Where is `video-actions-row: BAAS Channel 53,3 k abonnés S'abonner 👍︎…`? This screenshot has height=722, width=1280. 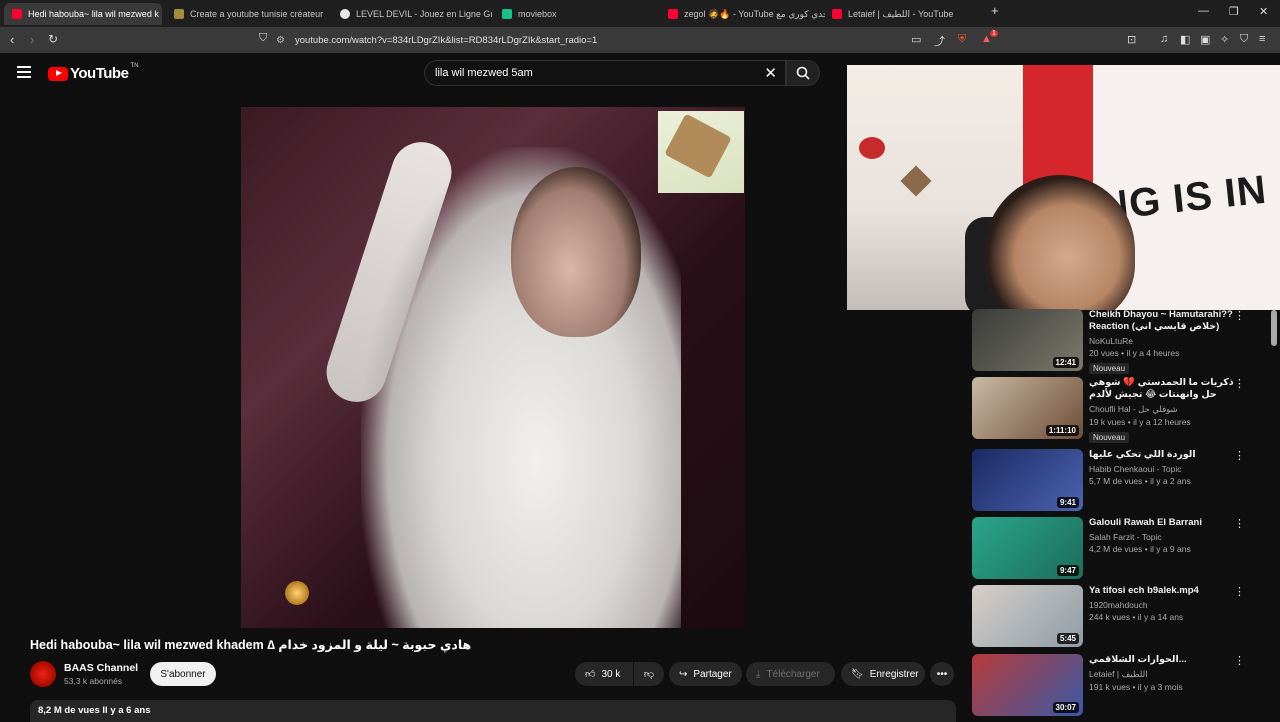 video-actions-row: BAAS Channel 53,3 k abonnés S'abonner 👍︎… is located at coordinates (495, 675).